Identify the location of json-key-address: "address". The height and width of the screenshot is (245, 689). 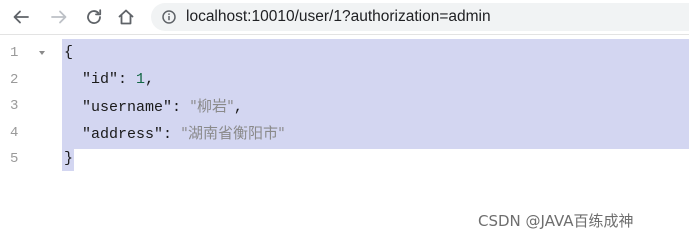
(123, 134).